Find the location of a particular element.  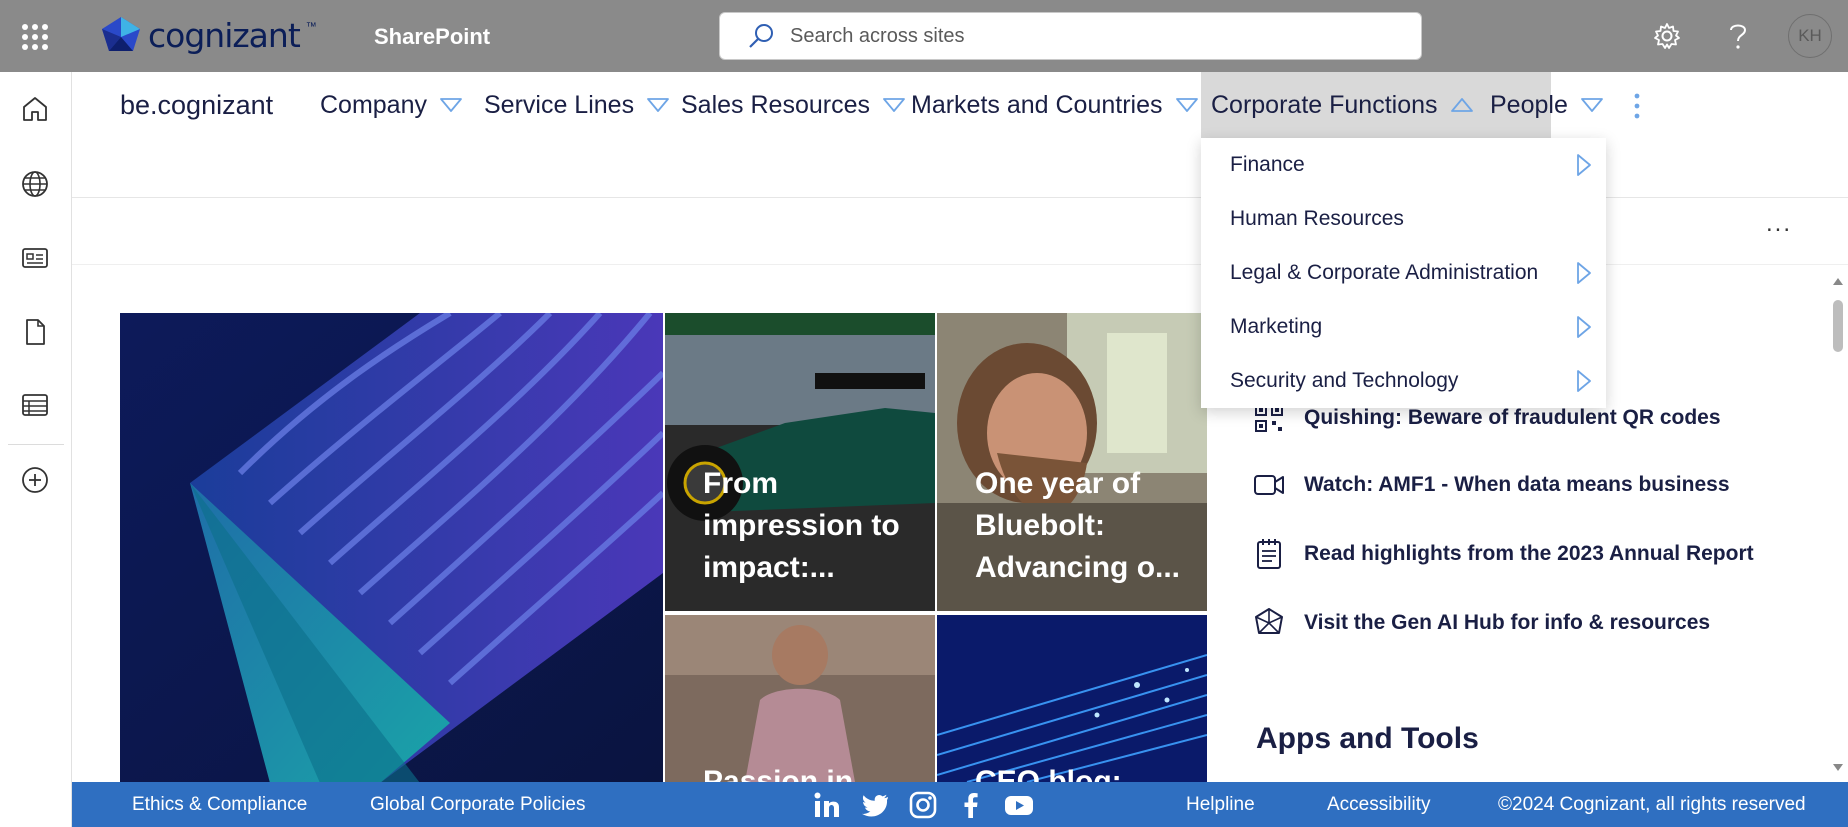

scroll-down-arrow-icon is located at coordinates (1838, 768).